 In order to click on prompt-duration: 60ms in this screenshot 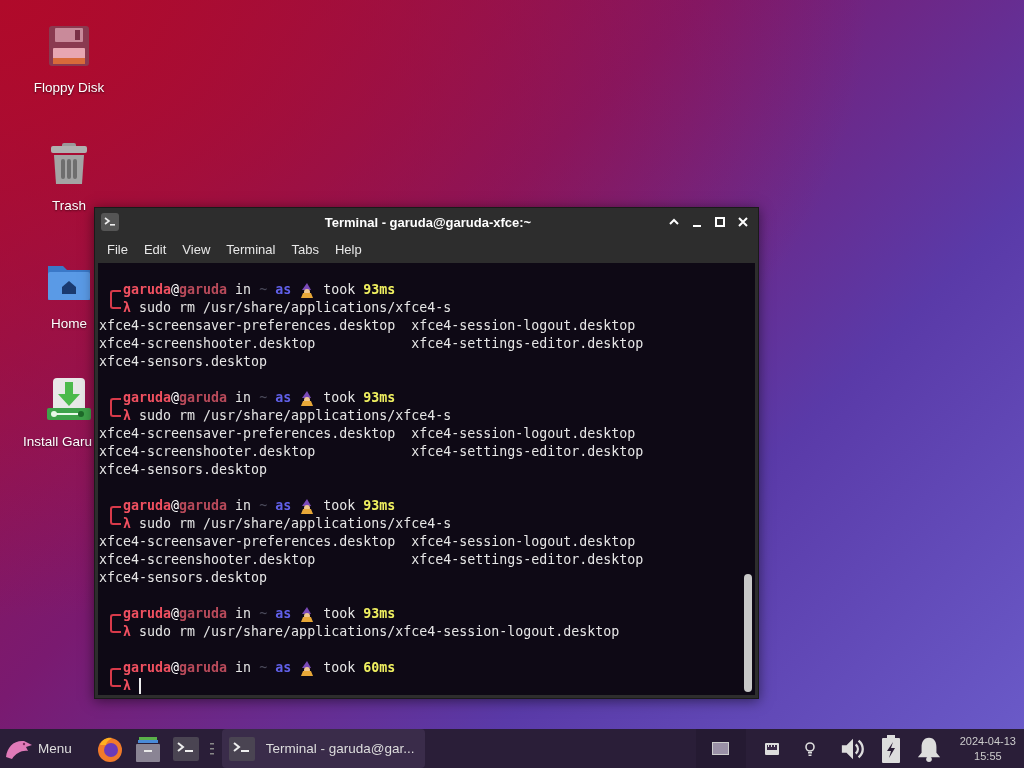, I will do `click(379, 668)`.